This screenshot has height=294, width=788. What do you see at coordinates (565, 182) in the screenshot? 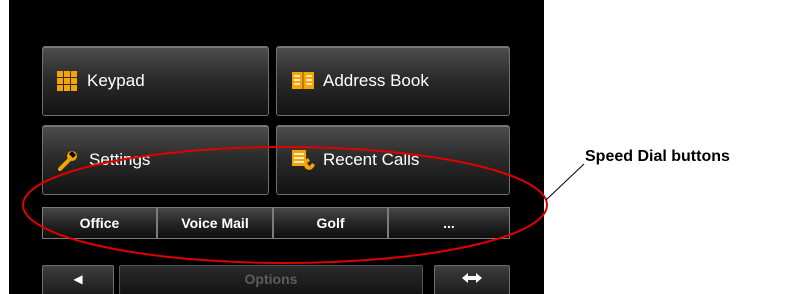
I see `callout-pointer-line` at bounding box center [565, 182].